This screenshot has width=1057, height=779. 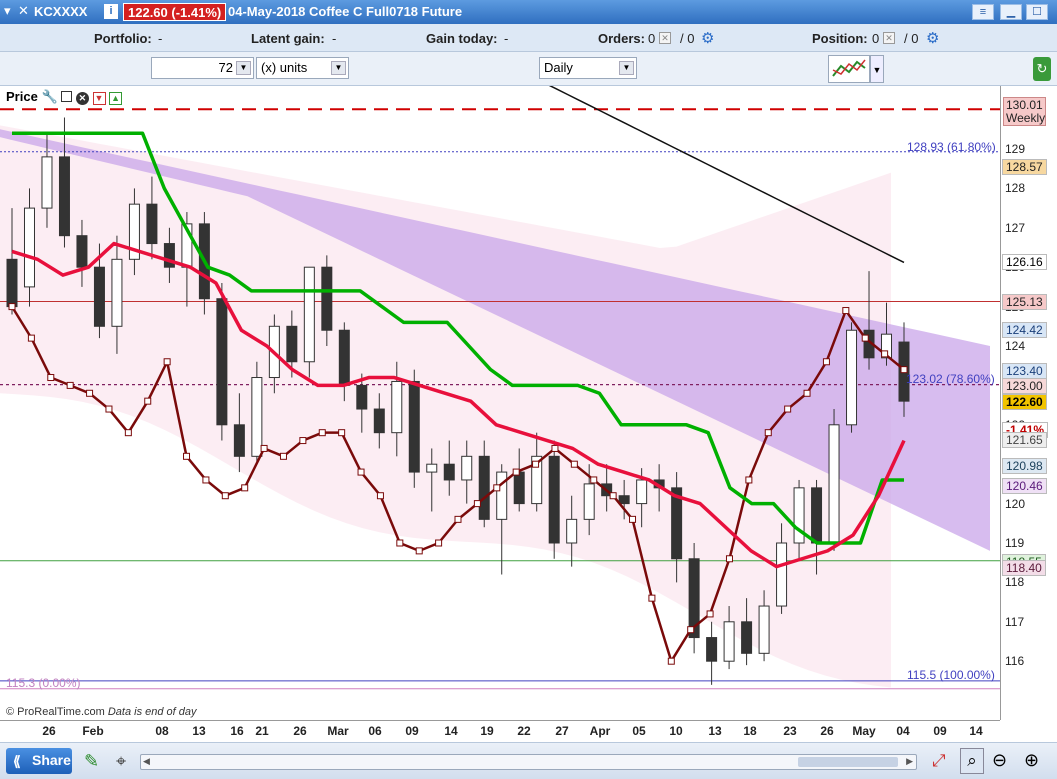 What do you see at coordinates (950, 379) in the screenshot?
I see `fib-786-label: 123.02 (78.60%)` at bounding box center [950, 379].